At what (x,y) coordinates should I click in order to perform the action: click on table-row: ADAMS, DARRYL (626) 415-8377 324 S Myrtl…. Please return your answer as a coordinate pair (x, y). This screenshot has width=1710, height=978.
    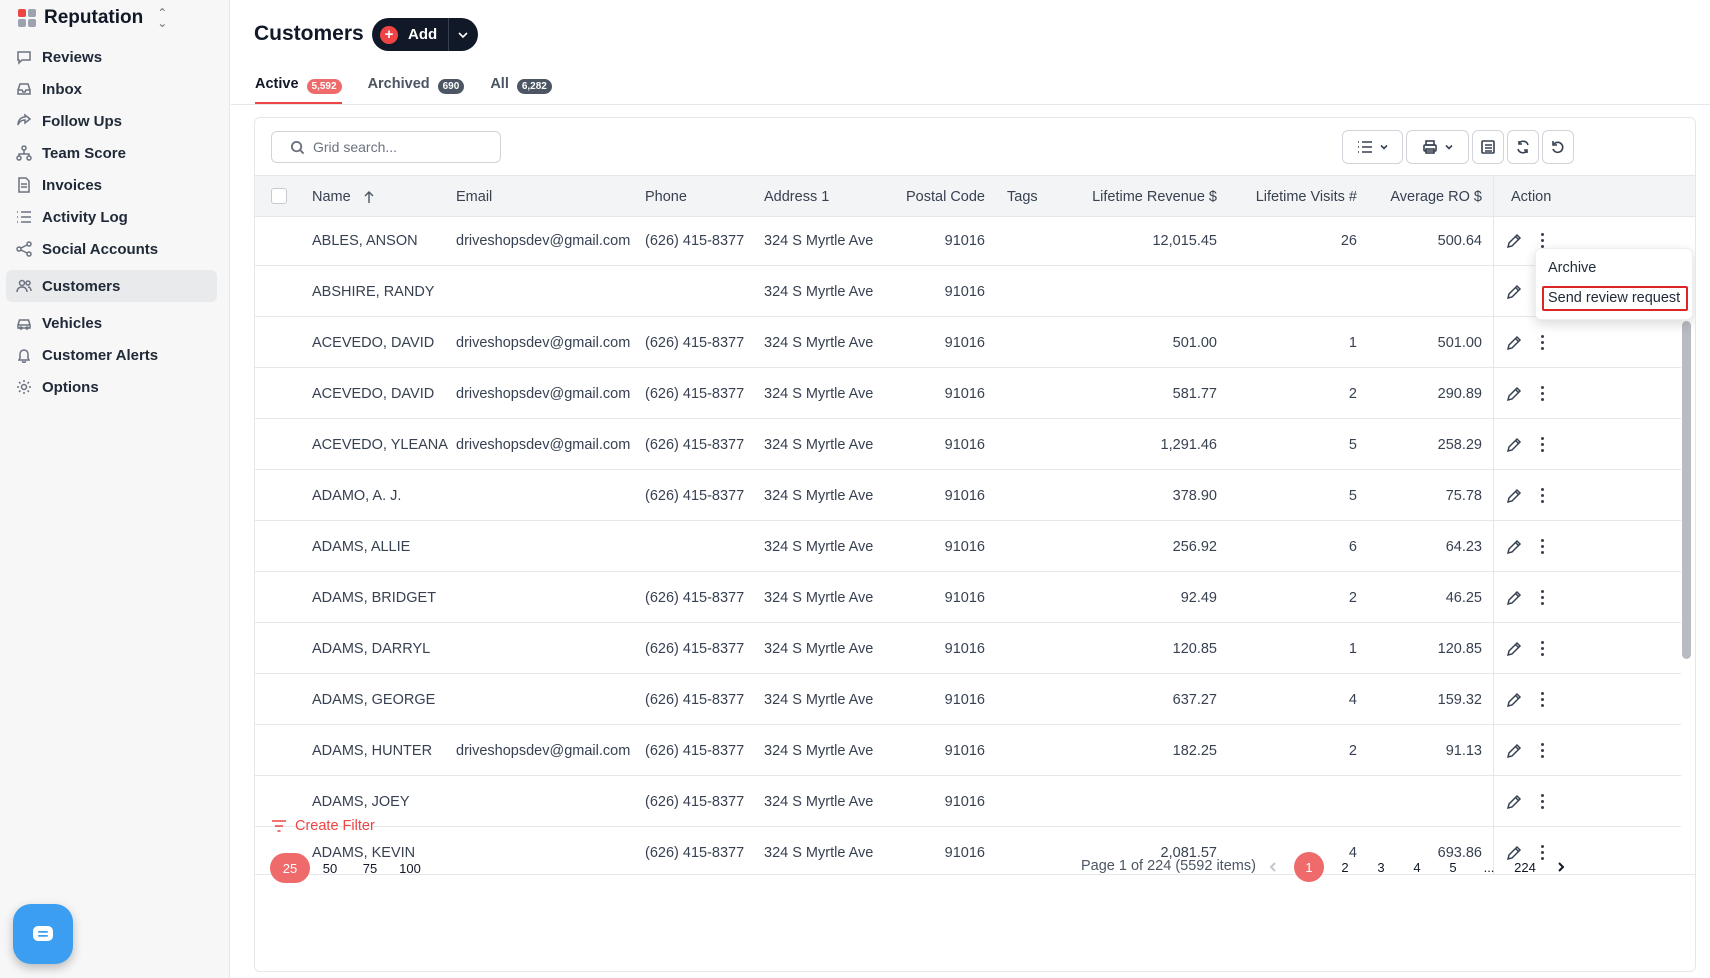
    Looking at the image, I should click on (968, 648).